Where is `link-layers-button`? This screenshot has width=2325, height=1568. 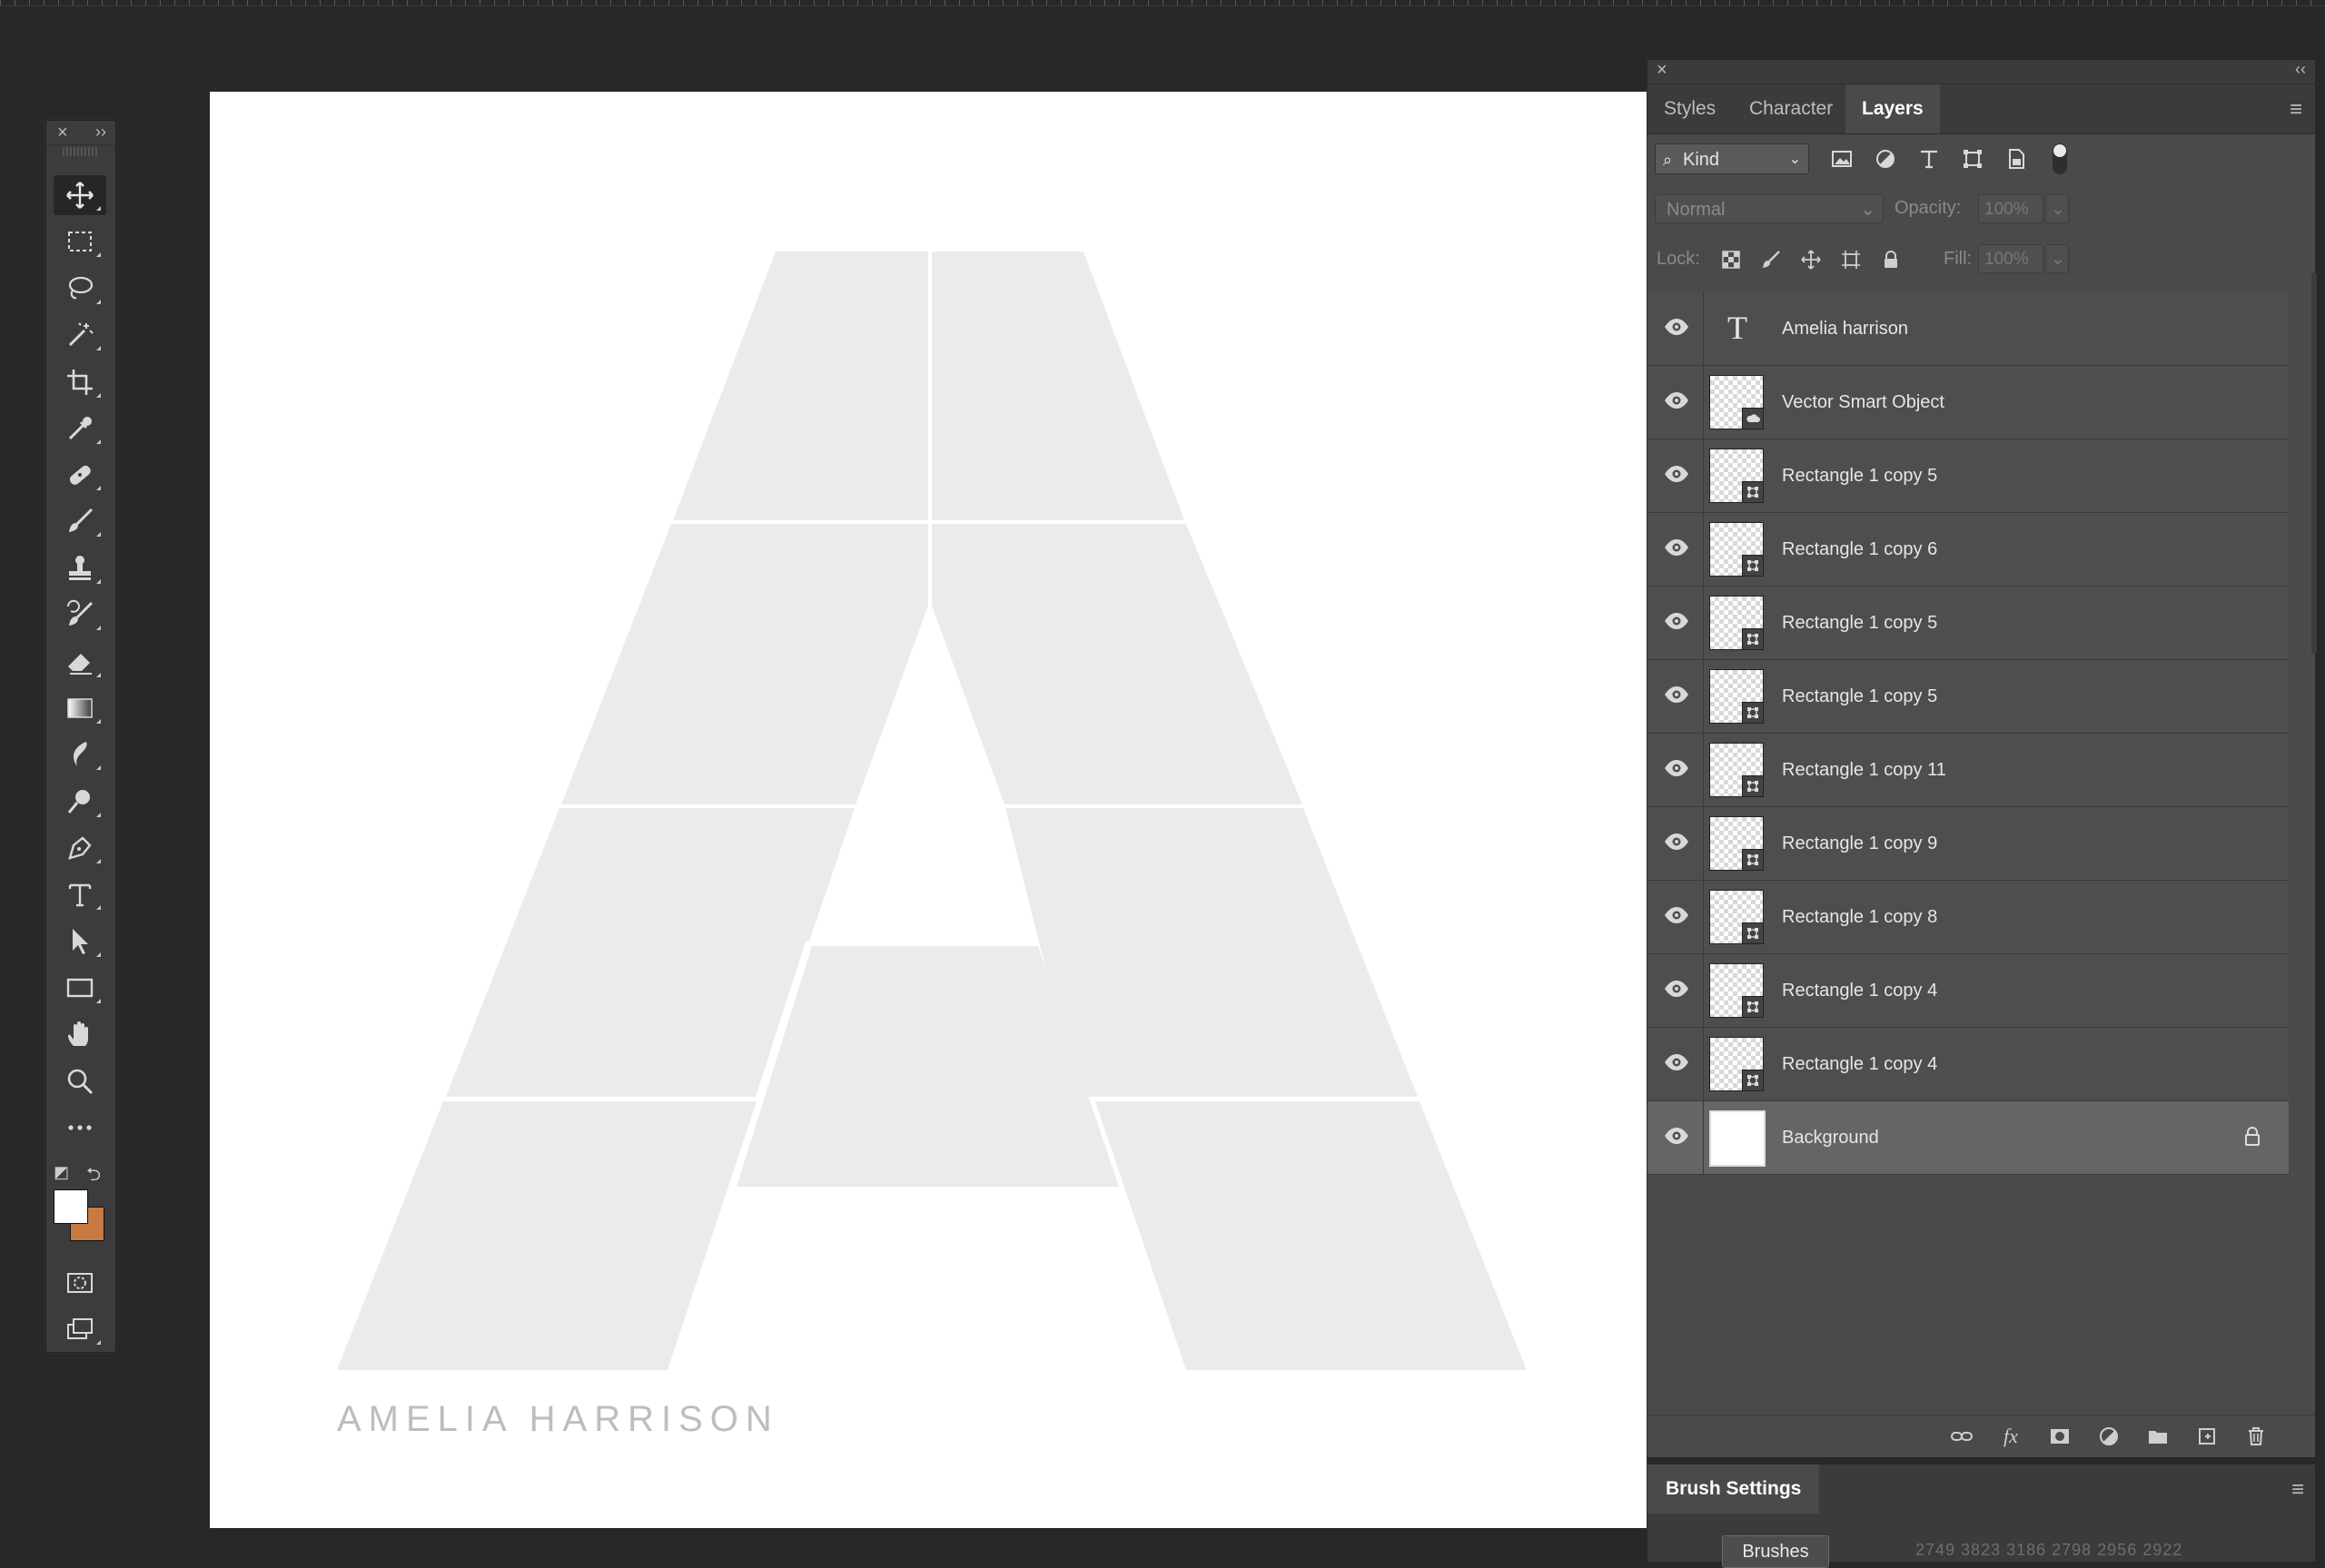
link-layers-button is located at coordinates (1962, 1437).